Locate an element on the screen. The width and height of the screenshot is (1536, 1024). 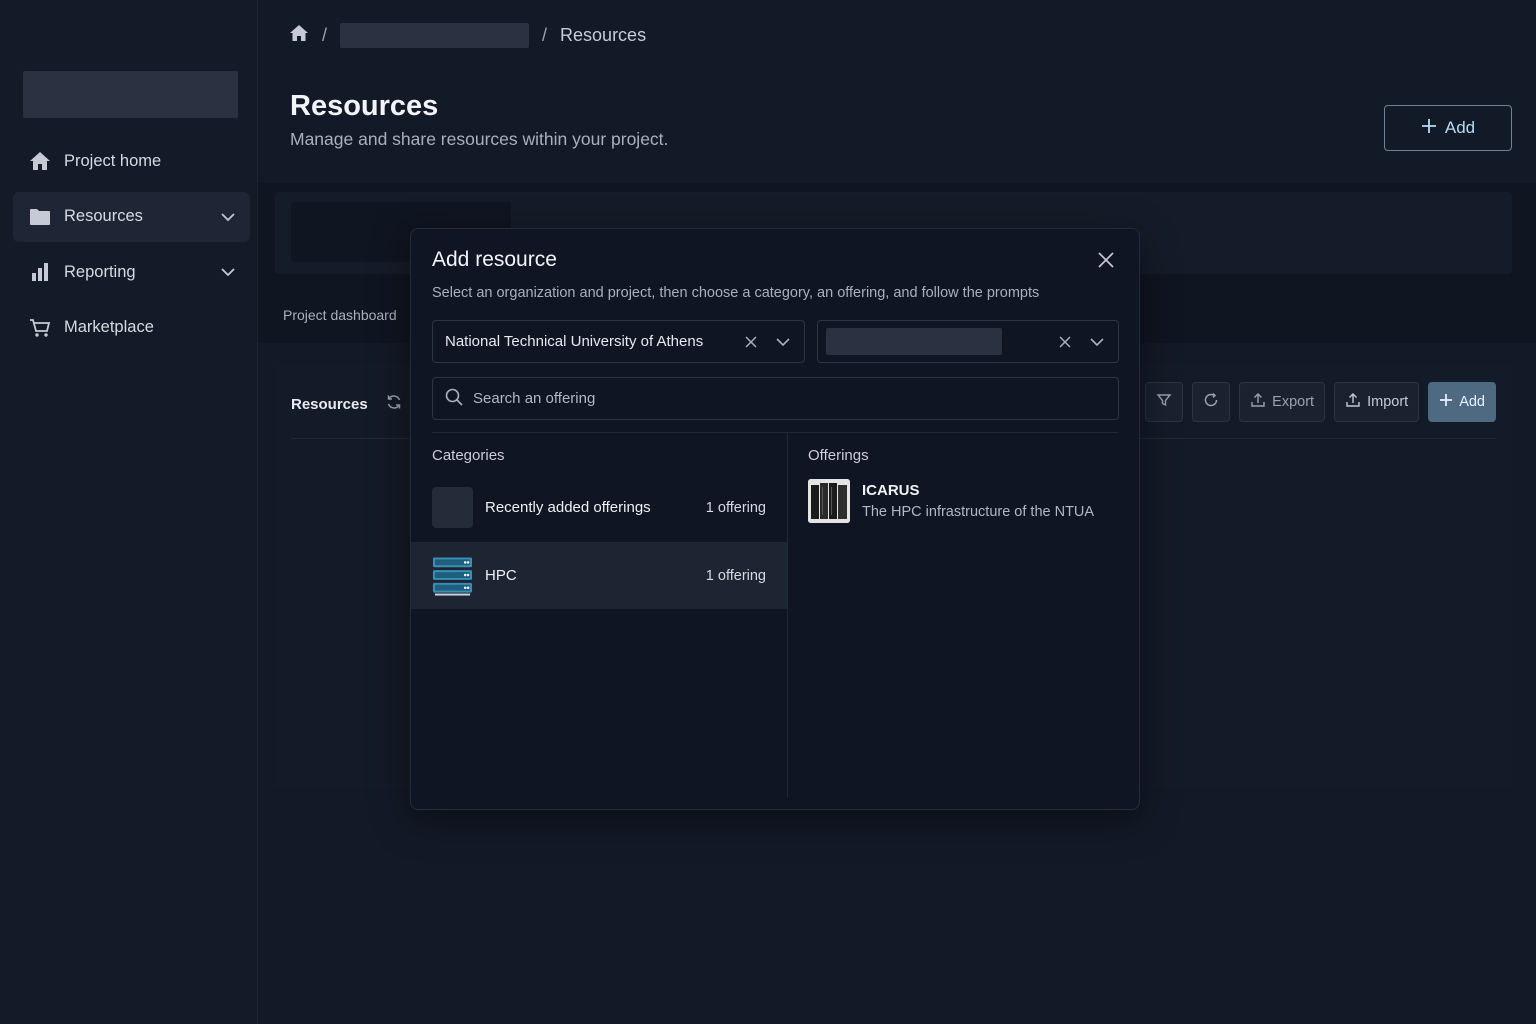
tab-project-dashboard: Project dashboard is located at coordinates (340, 315).